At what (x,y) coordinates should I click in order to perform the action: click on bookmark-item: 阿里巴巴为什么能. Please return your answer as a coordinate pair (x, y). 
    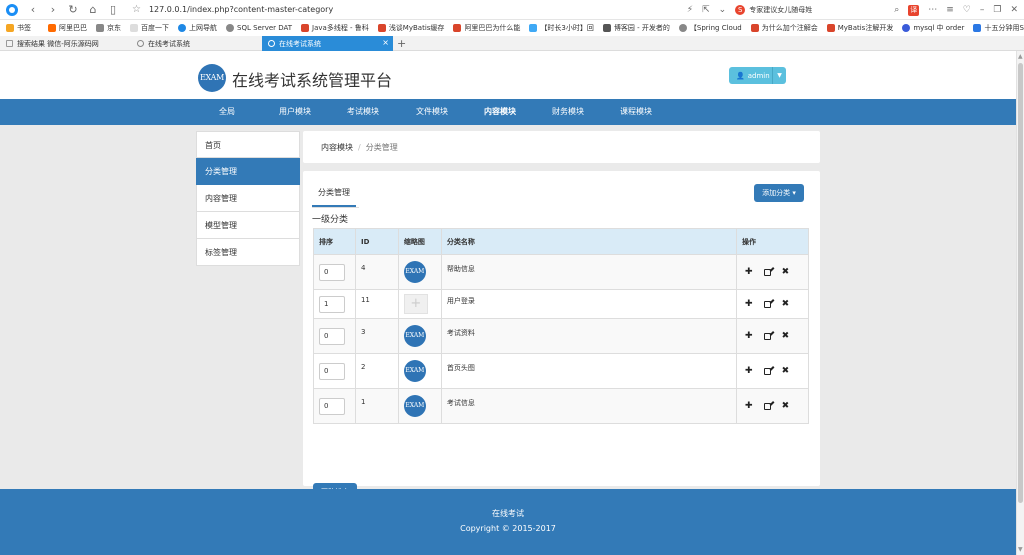
    Looking at the image, I should click on (486, 28).